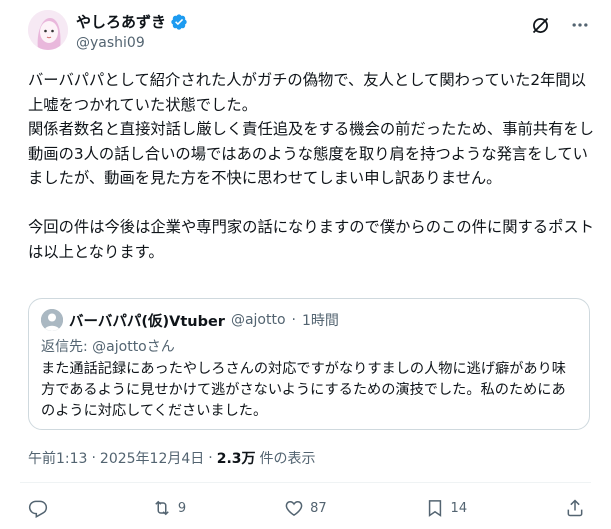 The image size is (611, 529). What do you see at coordinates (309, 34) in the screenshot?
I see `post-header: やしろあずき @yashi09` at bounding box center [309, 34].